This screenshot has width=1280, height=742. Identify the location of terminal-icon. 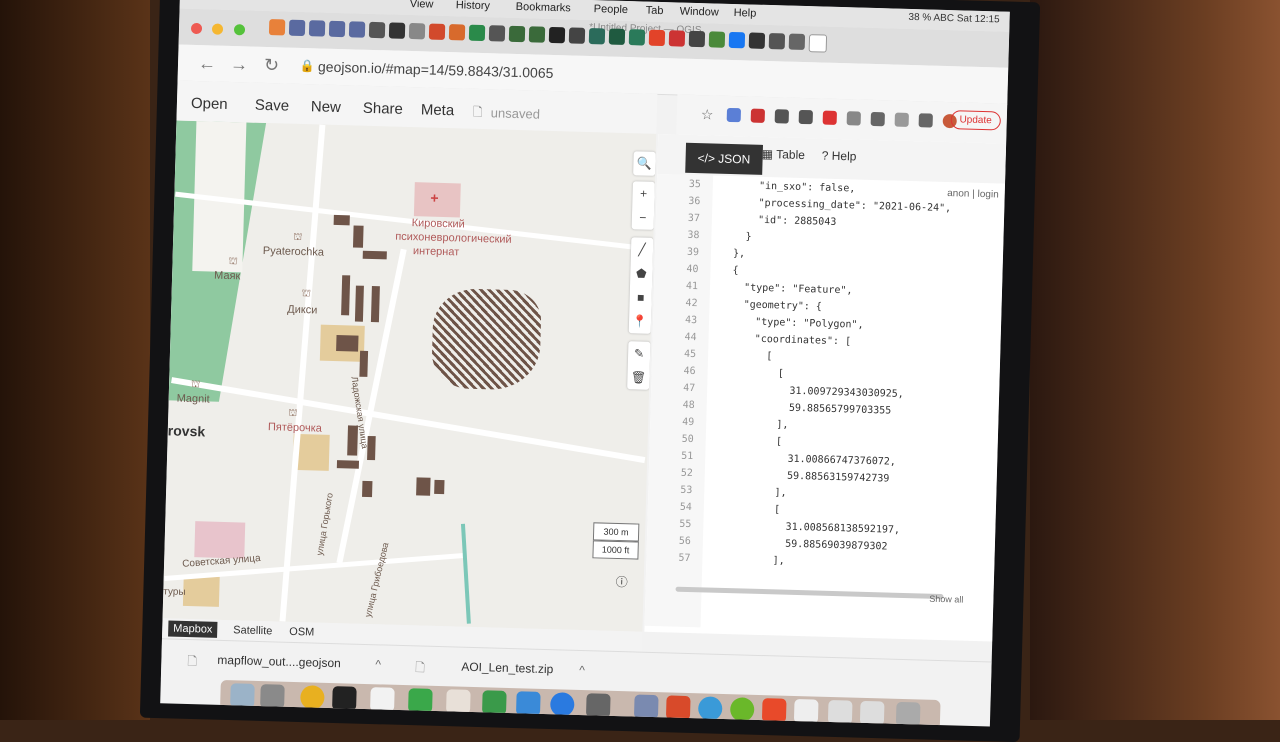
(344, 698).